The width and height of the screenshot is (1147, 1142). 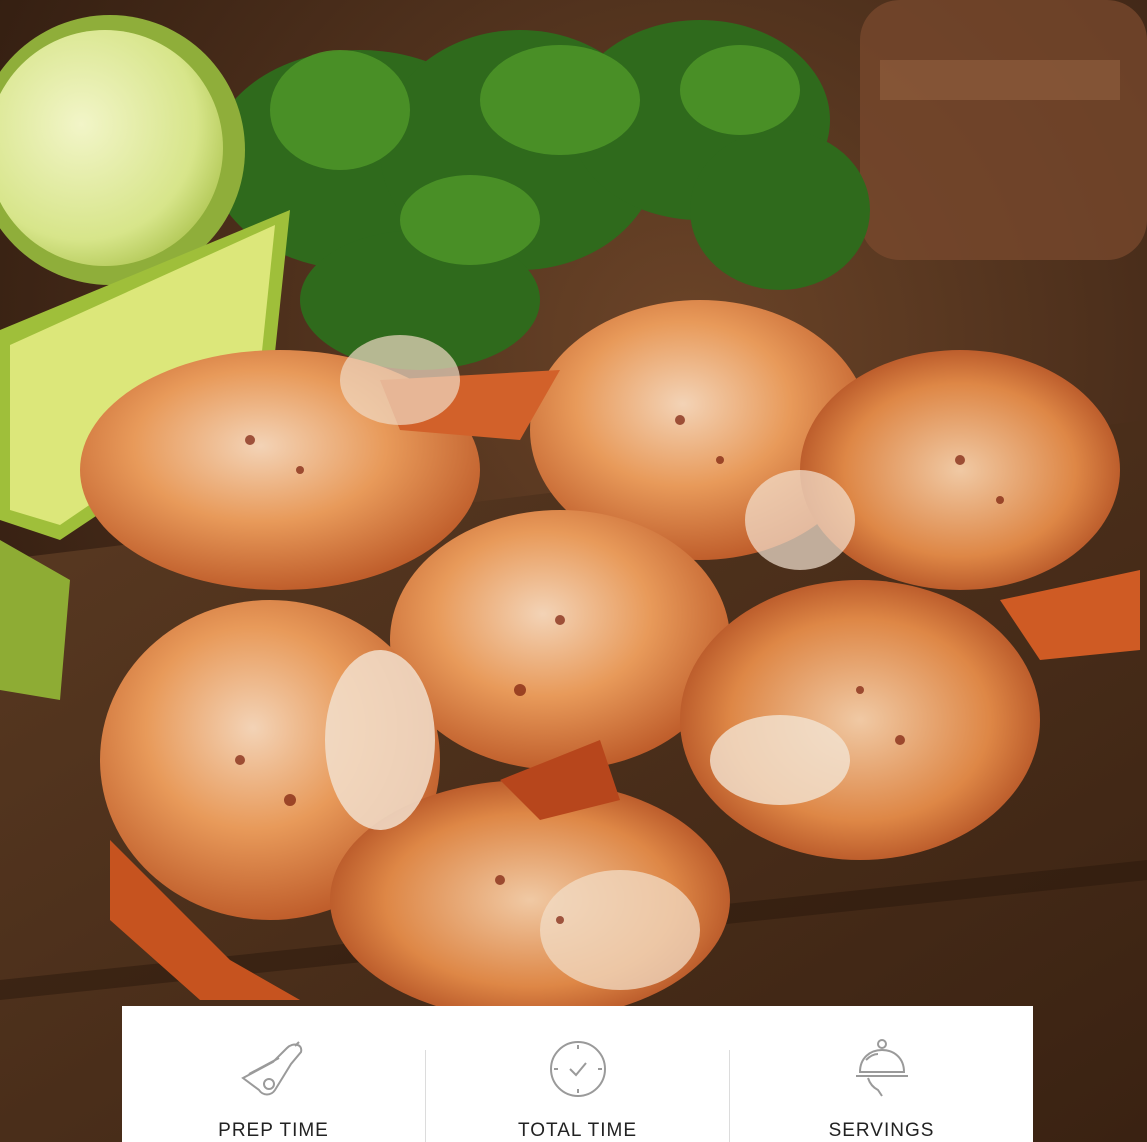 I want to click on total-time-label: TOTAL TIME, so click(x=577, y=1130).